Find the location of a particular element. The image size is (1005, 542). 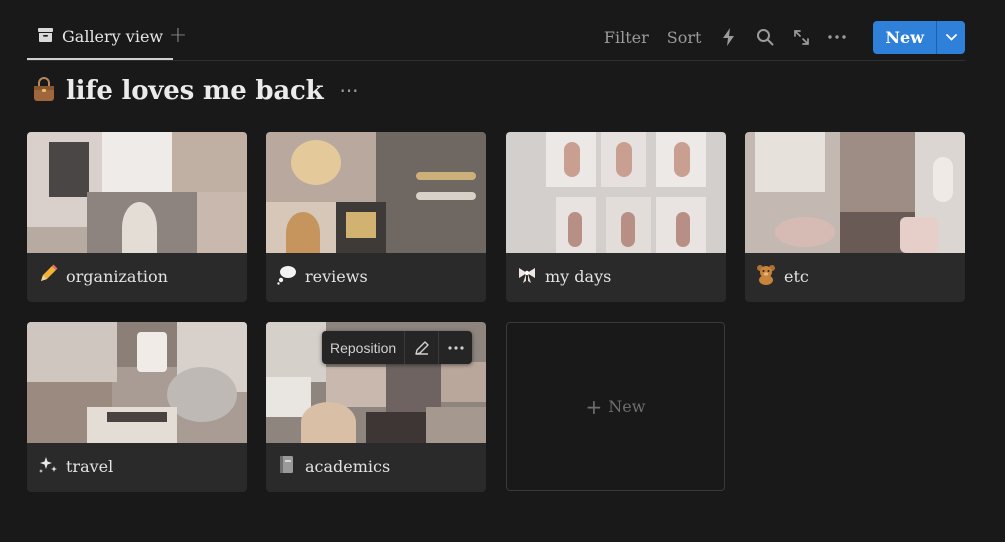

archive-icon is located at coordinates (45, 36).